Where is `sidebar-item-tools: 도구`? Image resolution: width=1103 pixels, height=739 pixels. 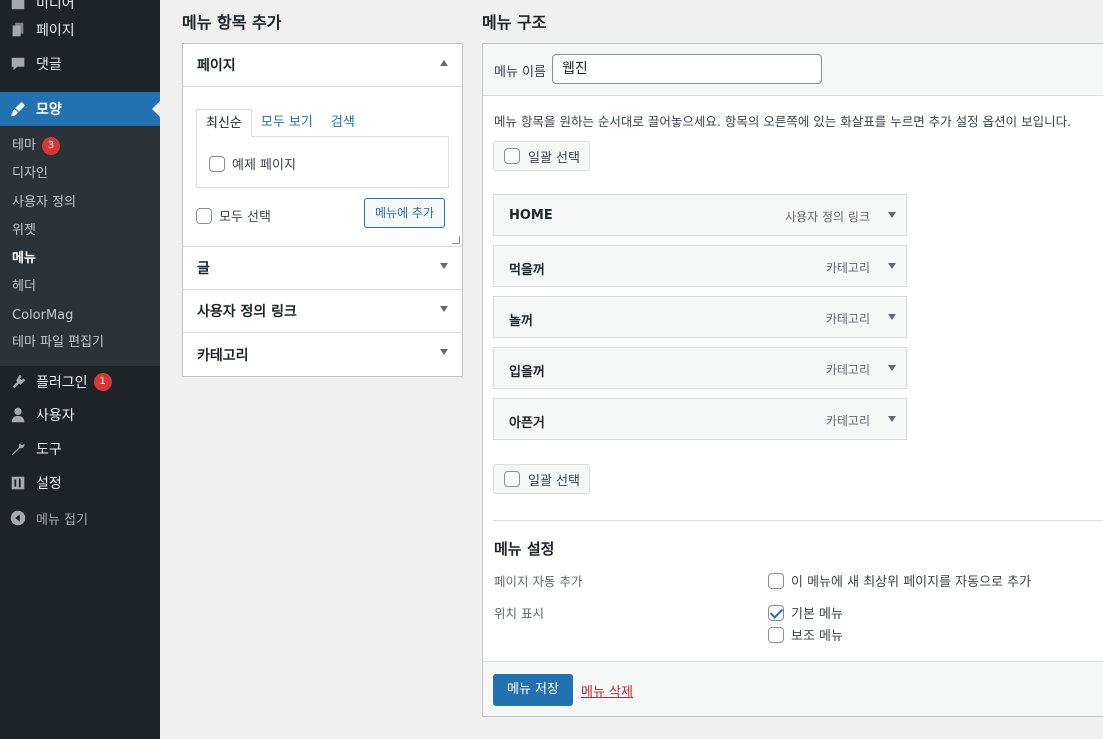
sidebar-item-tools: 도구 is located at coordinates (80, 449).